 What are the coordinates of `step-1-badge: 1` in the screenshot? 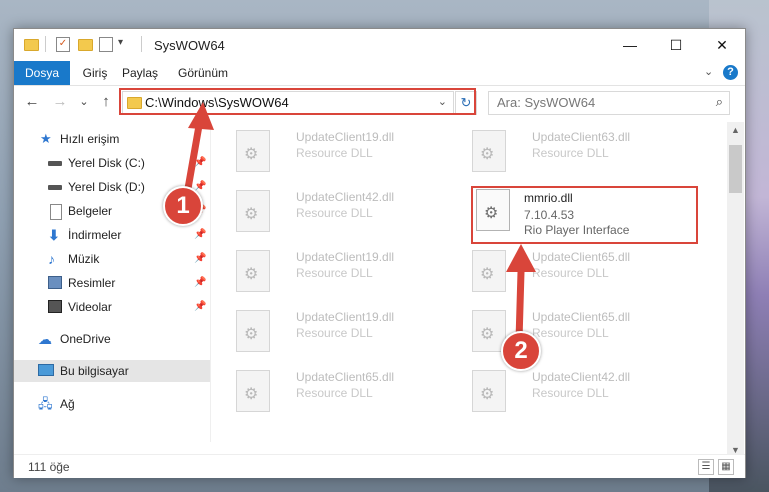 It's located at (183, 206).